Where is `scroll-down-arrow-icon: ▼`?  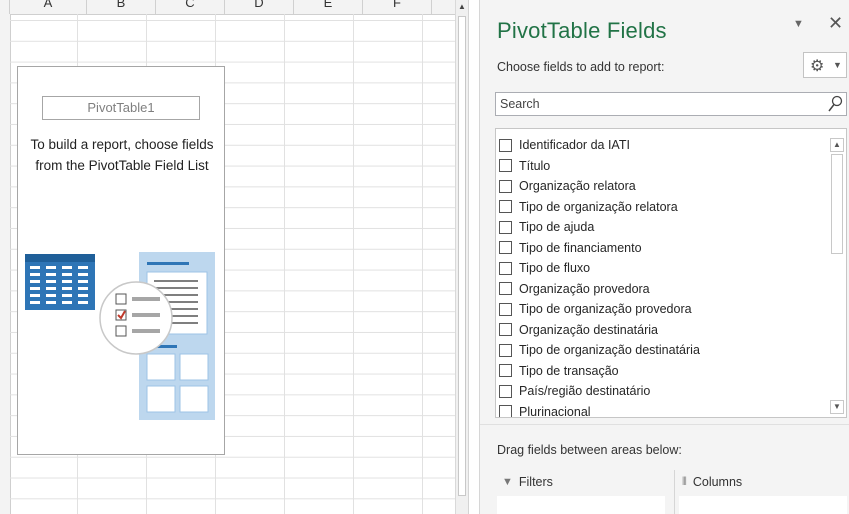 scroll-down-arrow-icon: ▼ is located at coordinates (837, 407).